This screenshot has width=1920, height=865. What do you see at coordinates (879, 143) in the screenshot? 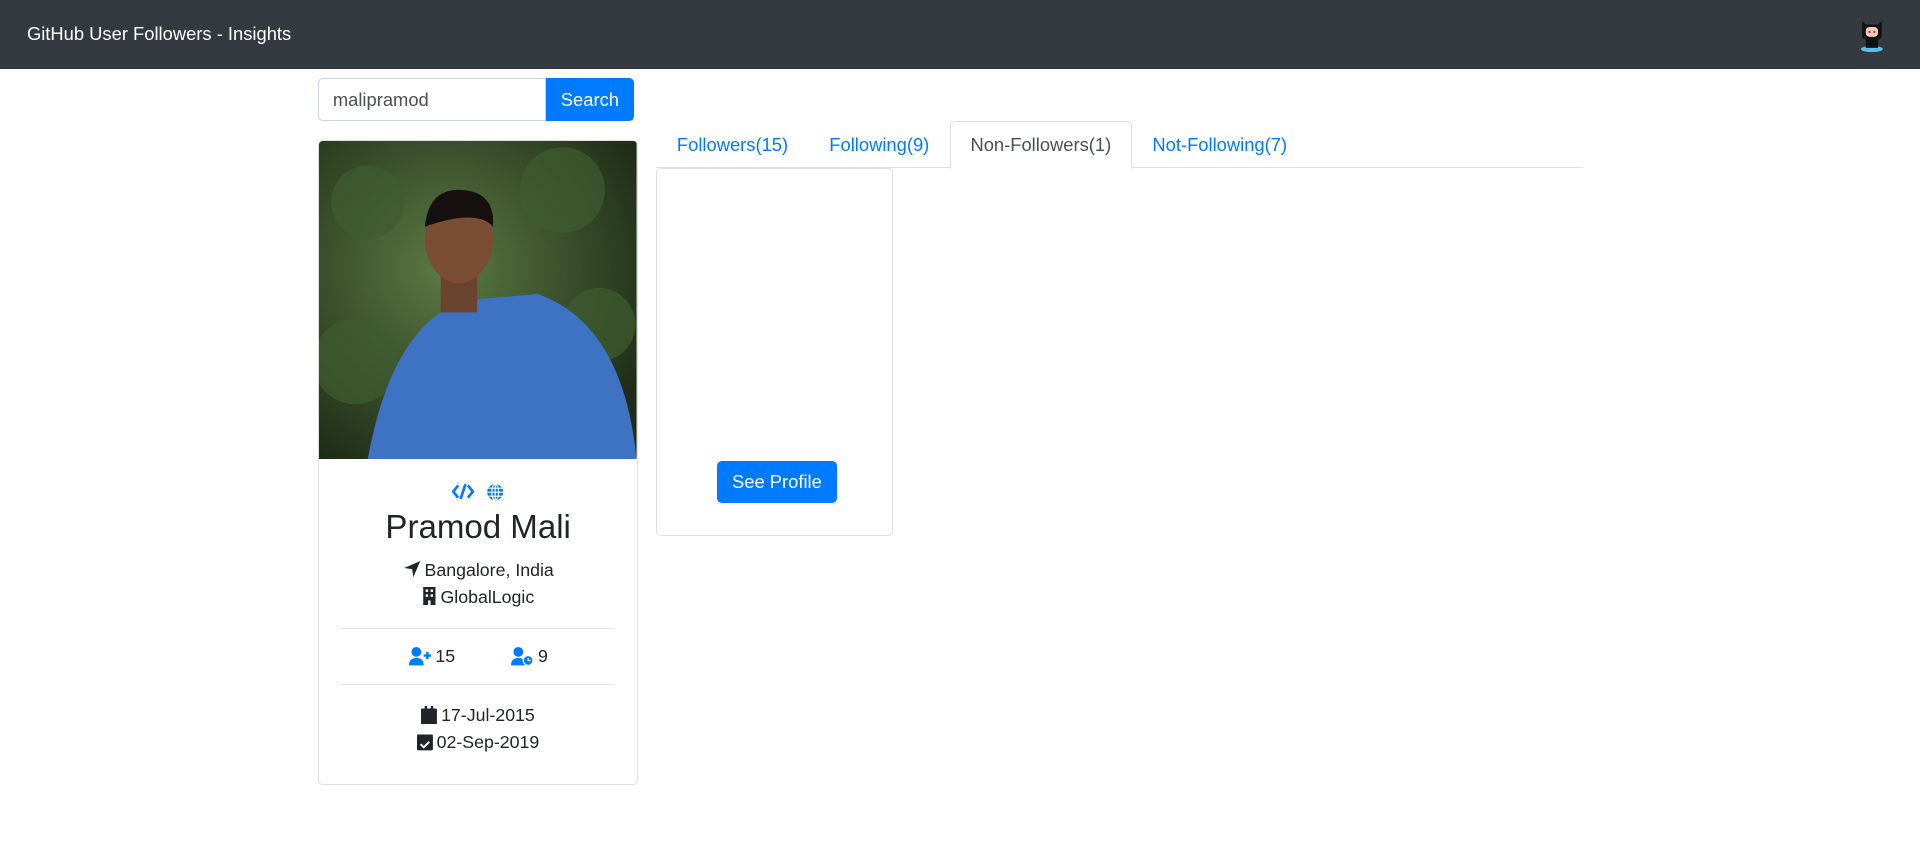
I see `tab-following: Following(9)` at bounding box center [879, 143].